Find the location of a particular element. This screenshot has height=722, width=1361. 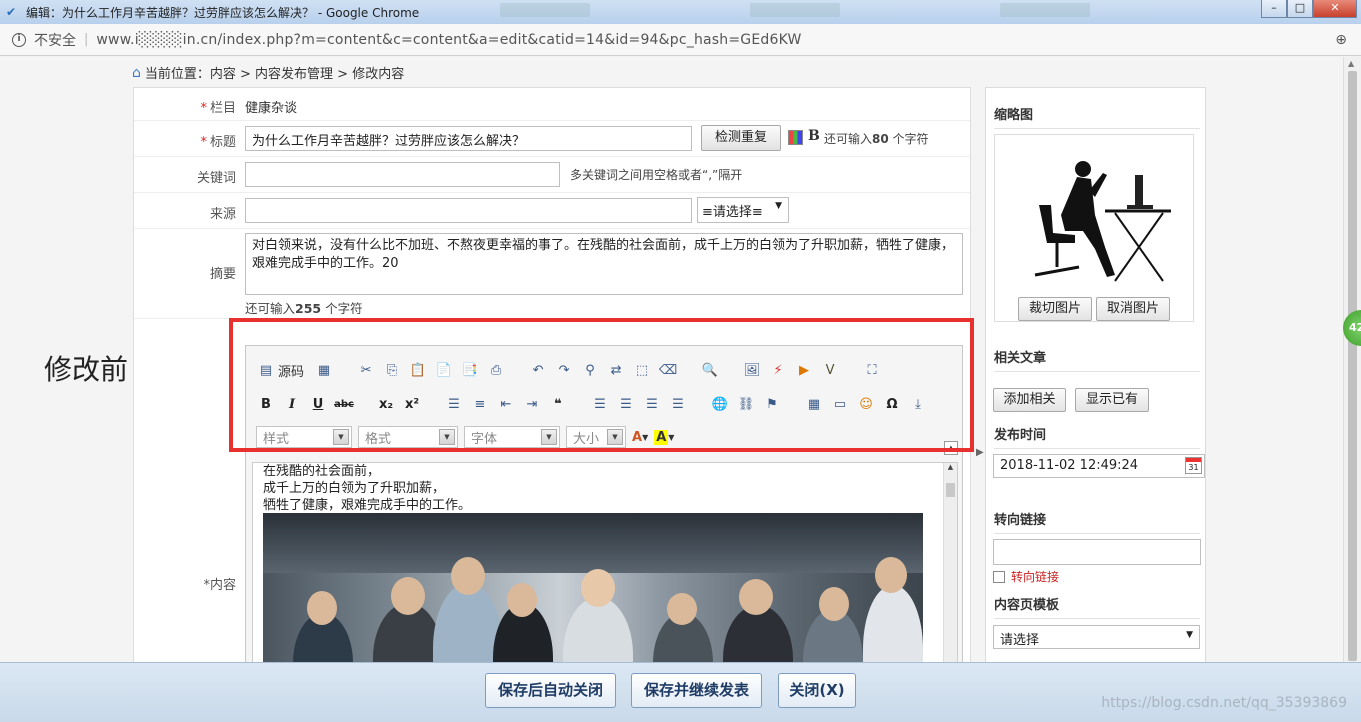

save-close-button: 保存后自动关闭 is located at coordinates (550, 690).